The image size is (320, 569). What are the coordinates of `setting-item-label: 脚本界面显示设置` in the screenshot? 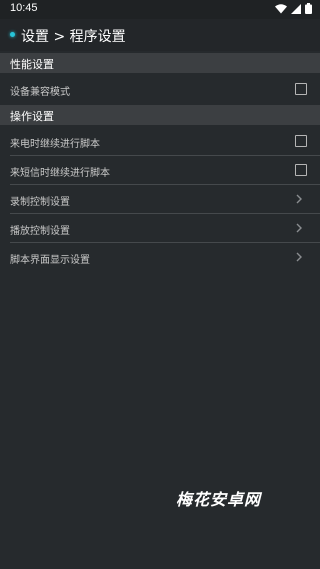 It's located at (50, 260).